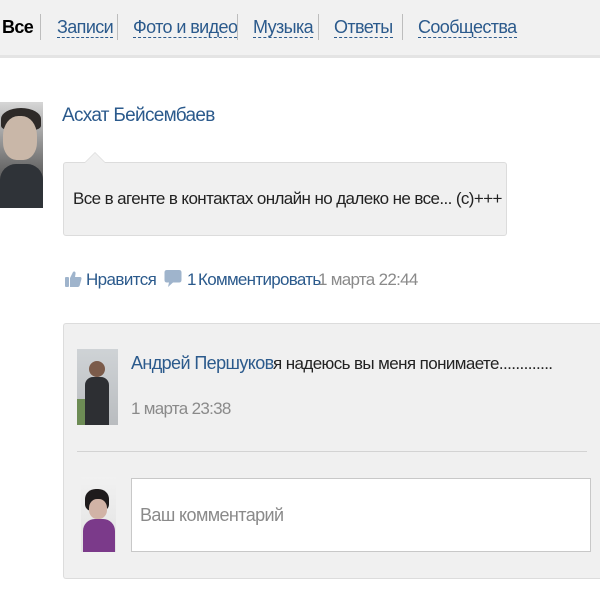  What do you see at coordinates (363, 27) in the screenshot?
I see `tab-answers: Ответы` at bounding box center [363, 27].